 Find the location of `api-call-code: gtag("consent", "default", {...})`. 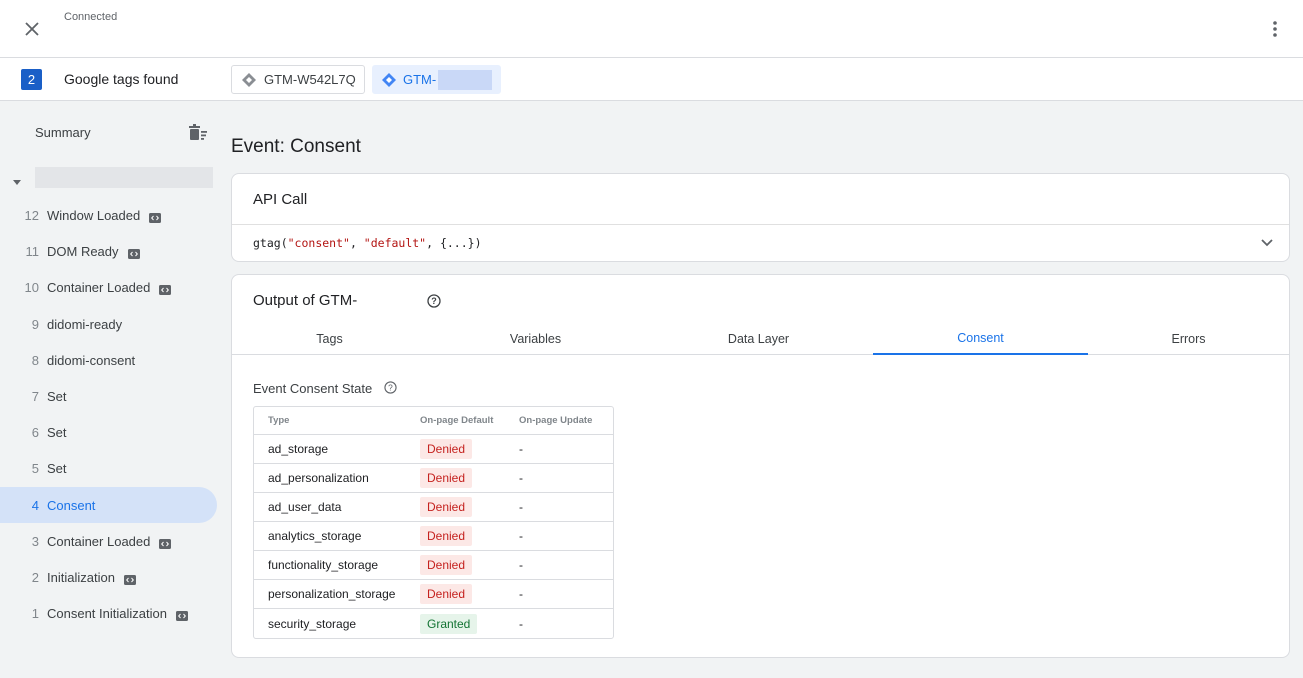

api-call-code: gtag("consent", "default", {...}) is located at coordinates (367, 243).